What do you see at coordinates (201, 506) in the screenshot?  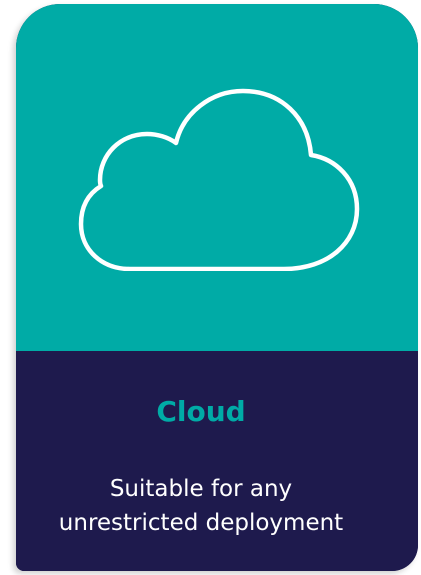 I see `card-description: Suitable for any unrestricted deployment` at bounding box center [201, 506].